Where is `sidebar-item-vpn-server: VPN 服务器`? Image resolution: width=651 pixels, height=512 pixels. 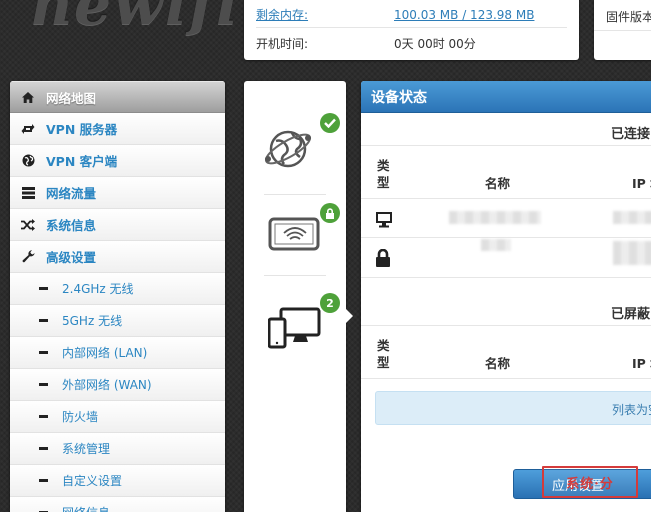 sidebar-item-vpn-server: VPN 服务器 is located at coordinates (117, 129).